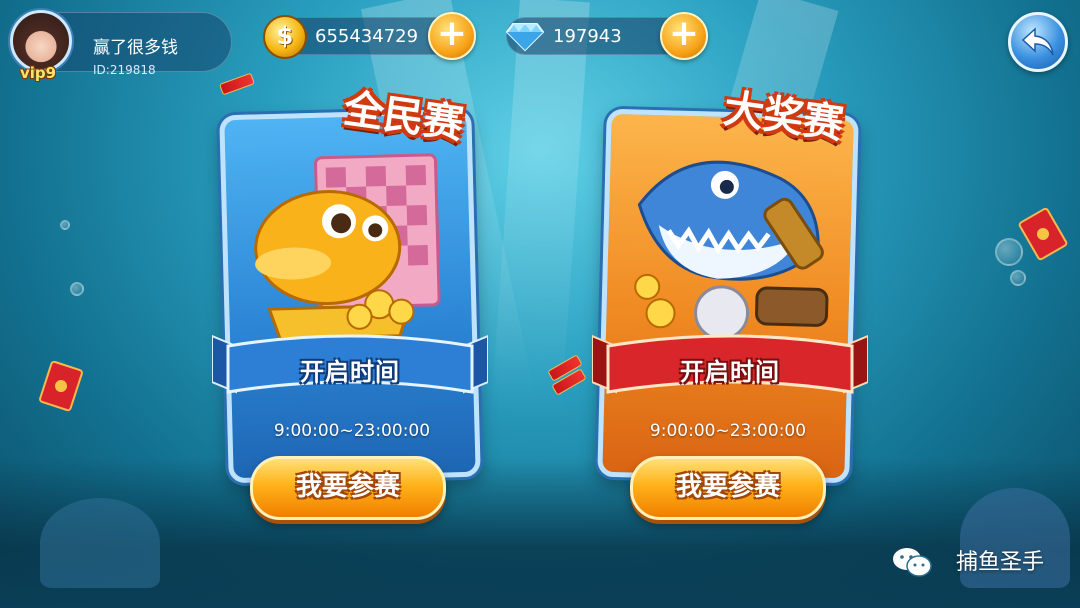 The height and width of the screenshot is (608, 1080). What do you see at coordinates (684, 36) in the screenshot?
I see `add-diamonds-button: +` at bounding box center [684, 36].